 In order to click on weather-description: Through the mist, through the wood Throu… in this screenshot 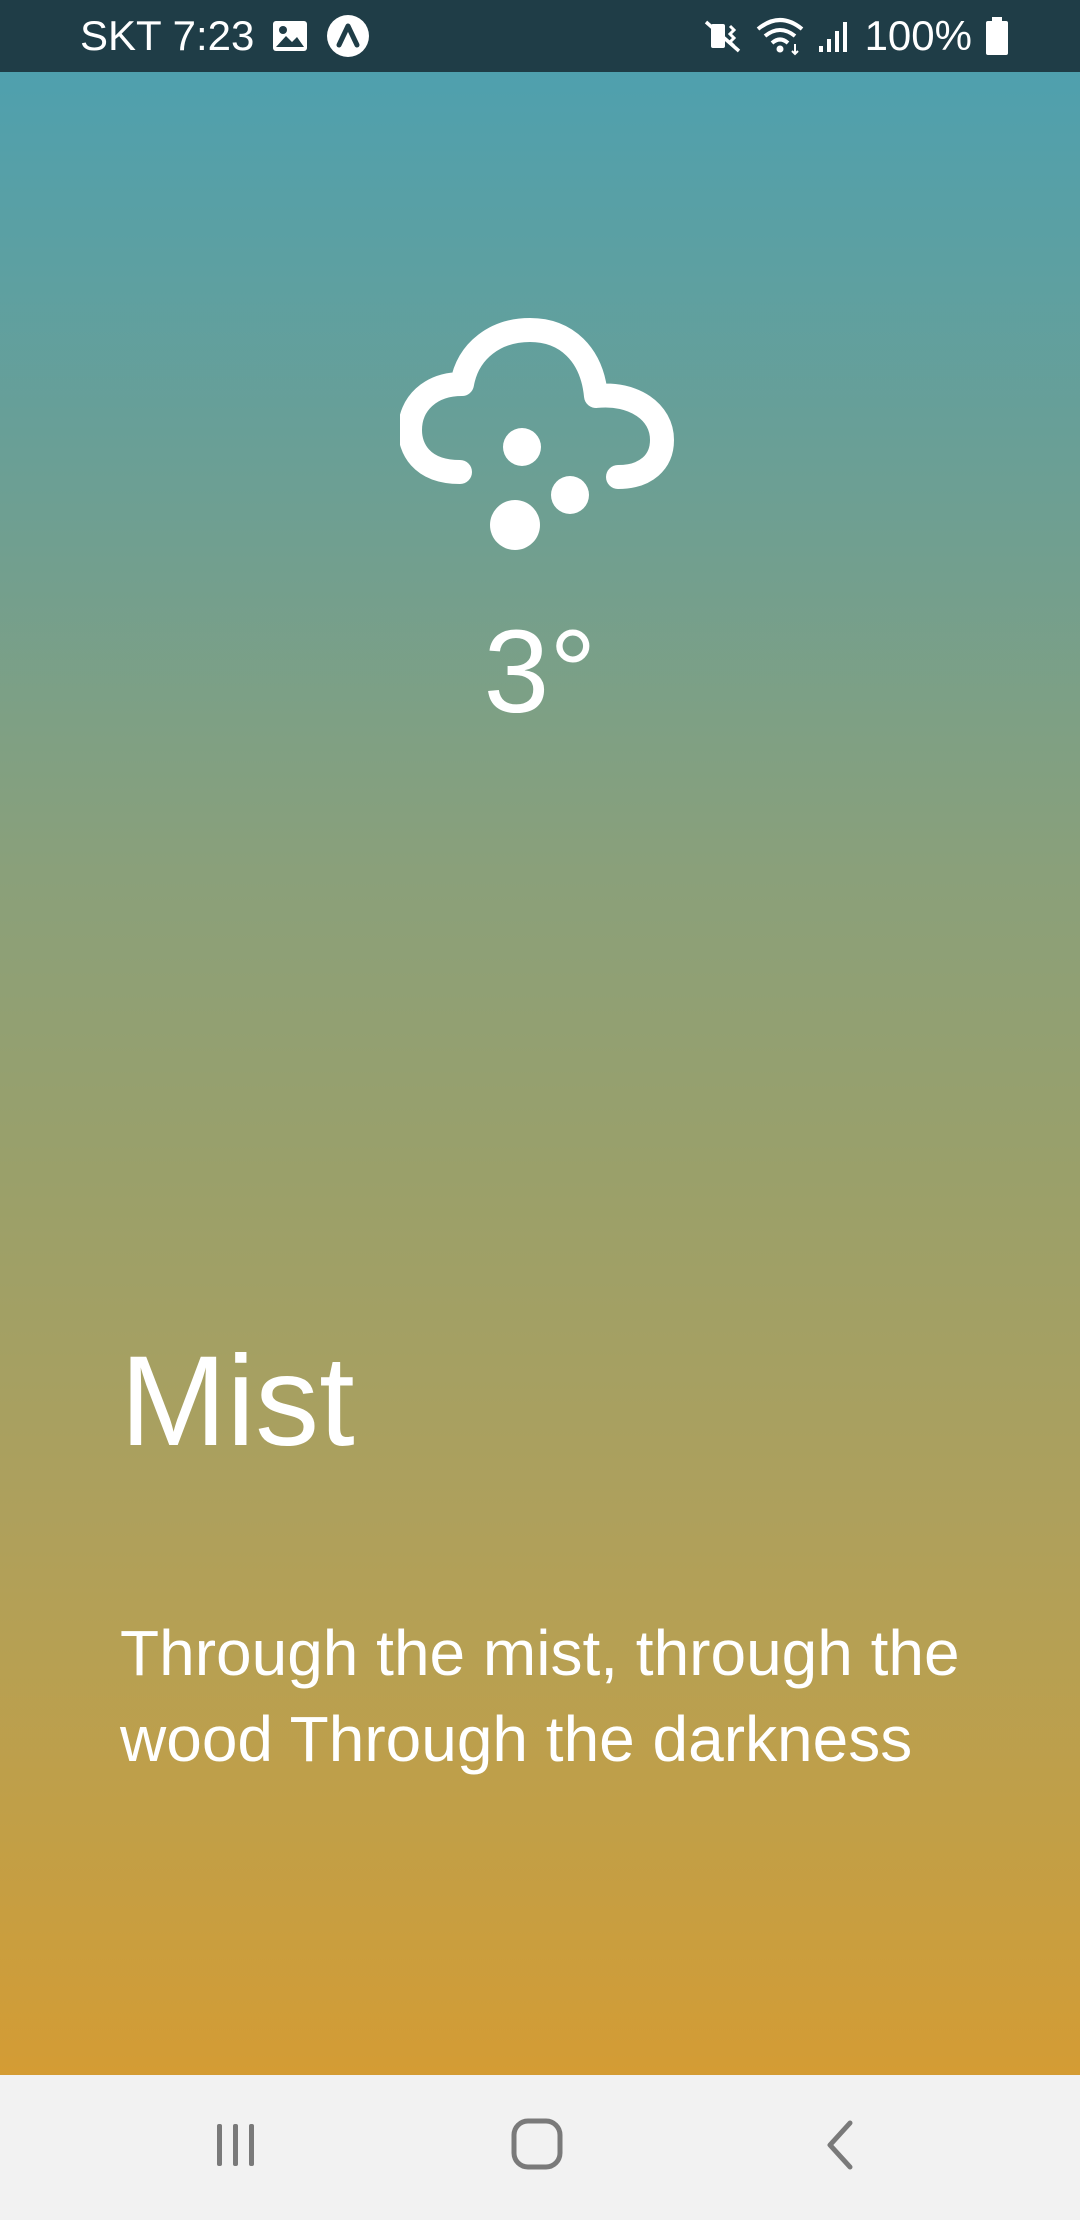, I will do `click(540, 1696)`.